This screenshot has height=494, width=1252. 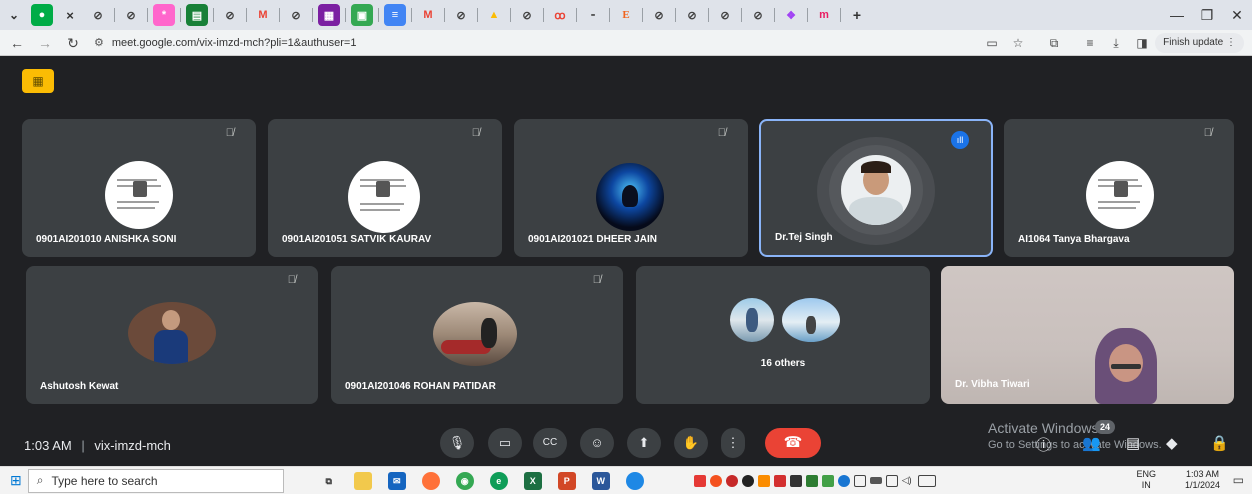 I want to click on chat-icon: ▤, so click(x=1133, y=443).